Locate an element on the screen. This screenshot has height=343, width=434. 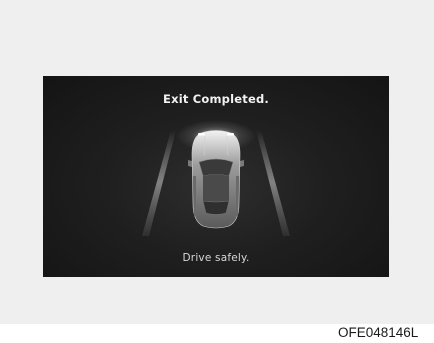
exit-completed-title: Exit Completed. is located at coordinates (216, 99).